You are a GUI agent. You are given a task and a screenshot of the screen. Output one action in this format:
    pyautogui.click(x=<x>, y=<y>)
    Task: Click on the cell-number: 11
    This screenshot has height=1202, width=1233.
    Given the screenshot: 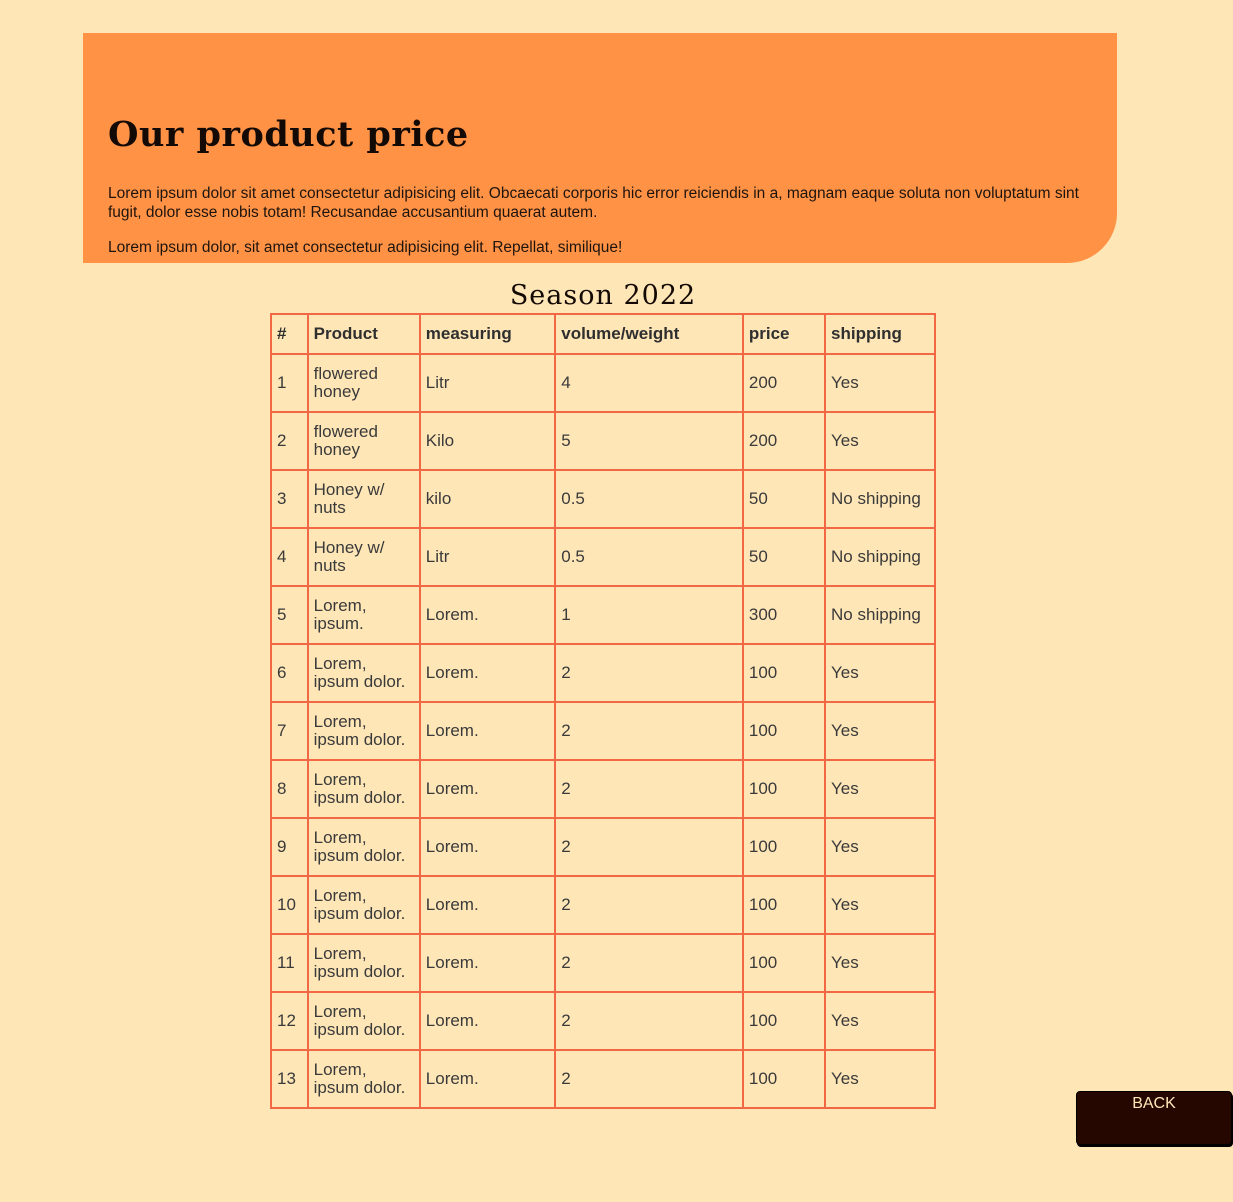 What is the action you would take?
    pyautogui.click(x=289, y=963)
    